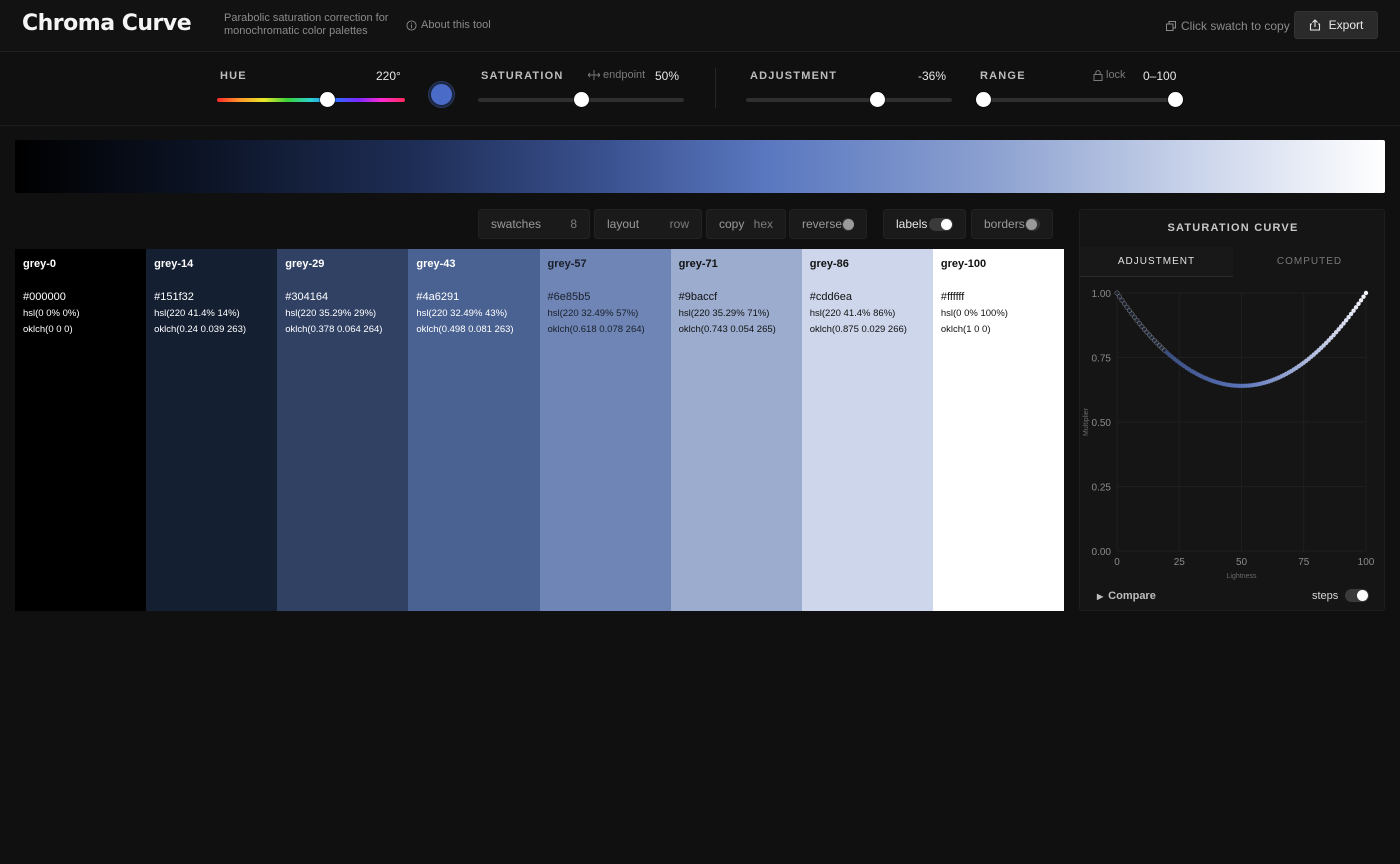 The width and height of the screenshot is (1400, 864). What do you see at coordinates (1304, 562) in the screenshot?
I see `x-tick-label: 75` at bounding box center [1304, 562].